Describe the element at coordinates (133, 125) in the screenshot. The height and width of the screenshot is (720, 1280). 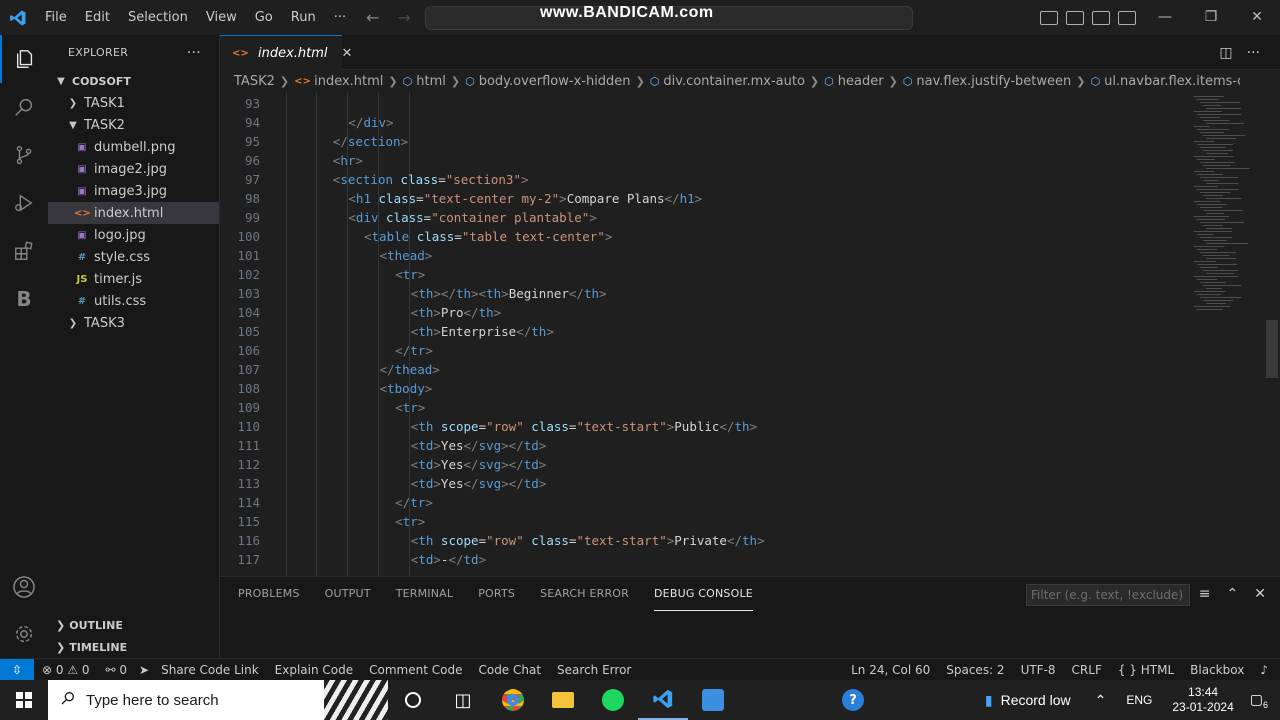
I see `folder-item: ▼ TASK2` at that location.